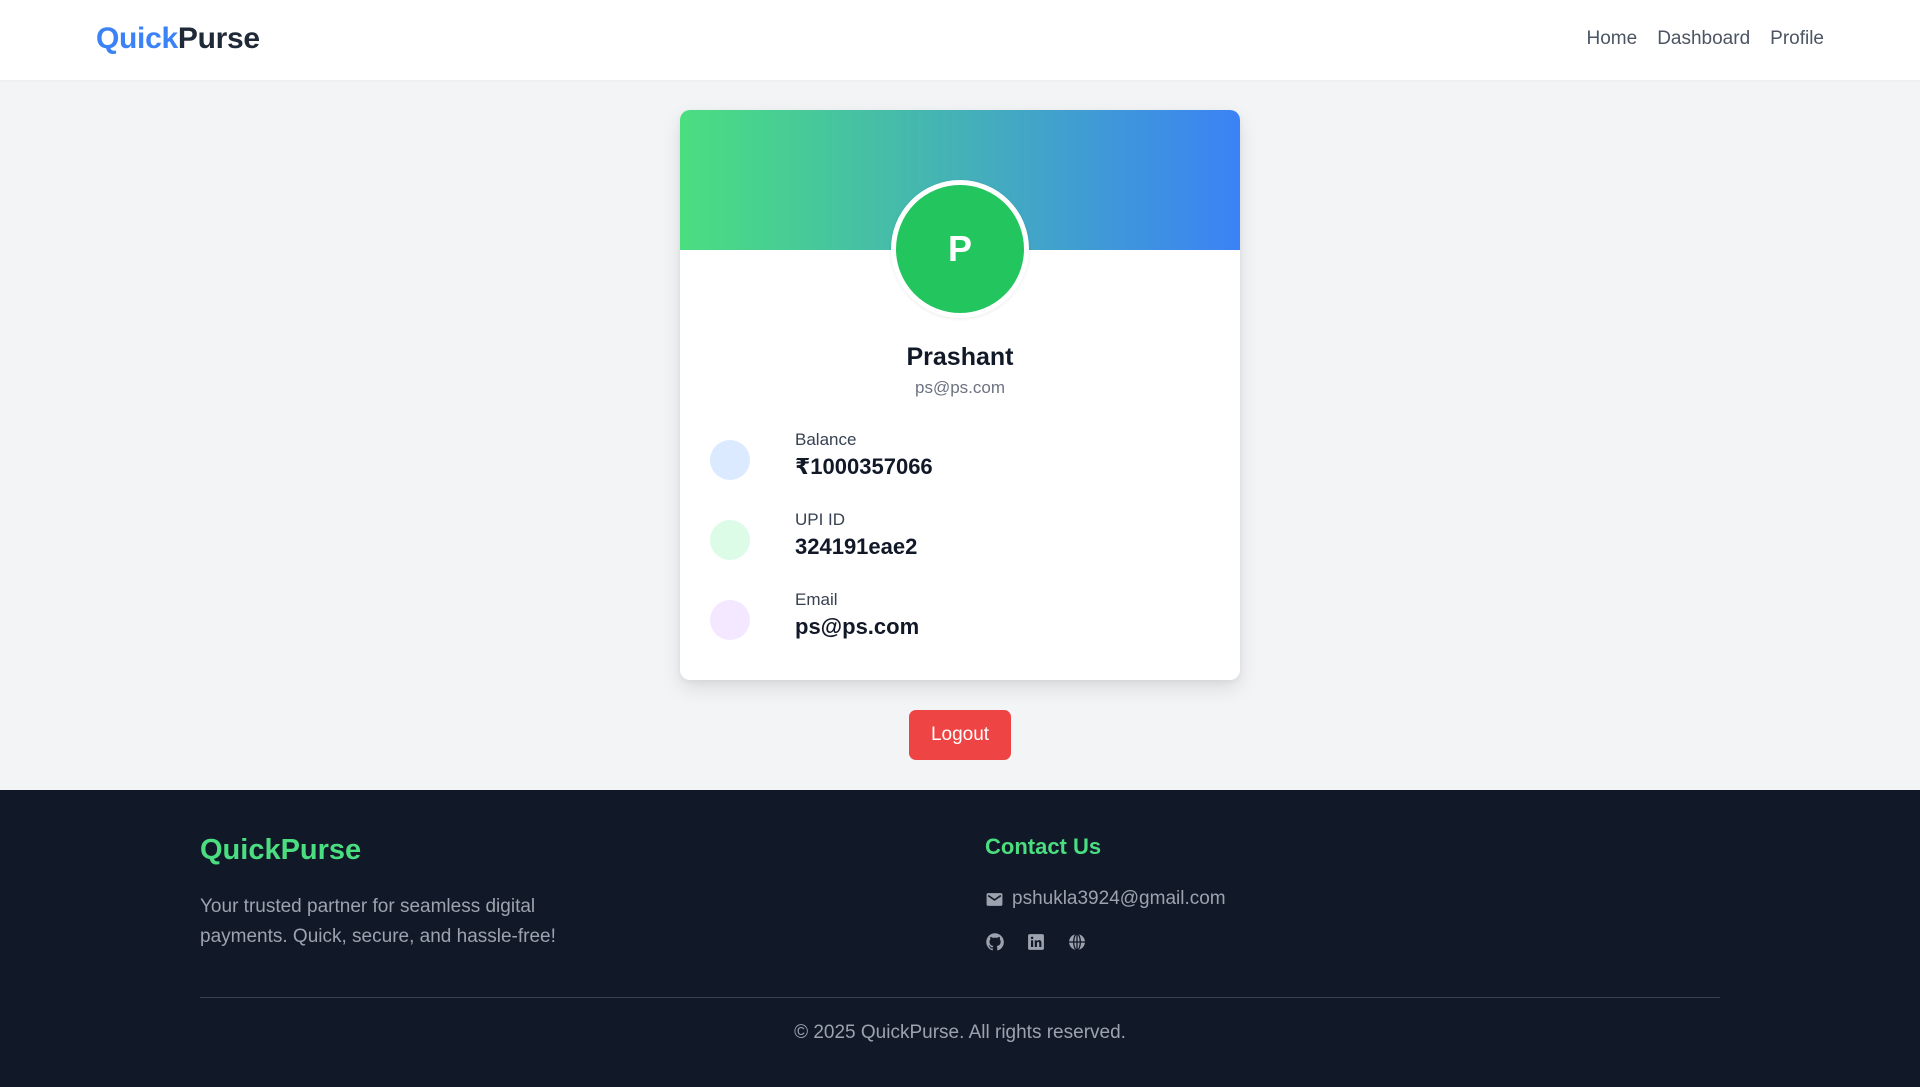 This screenshot has width=1920, height=1087. I want to click on email-value: ps@ps.com, so click(857, 626).